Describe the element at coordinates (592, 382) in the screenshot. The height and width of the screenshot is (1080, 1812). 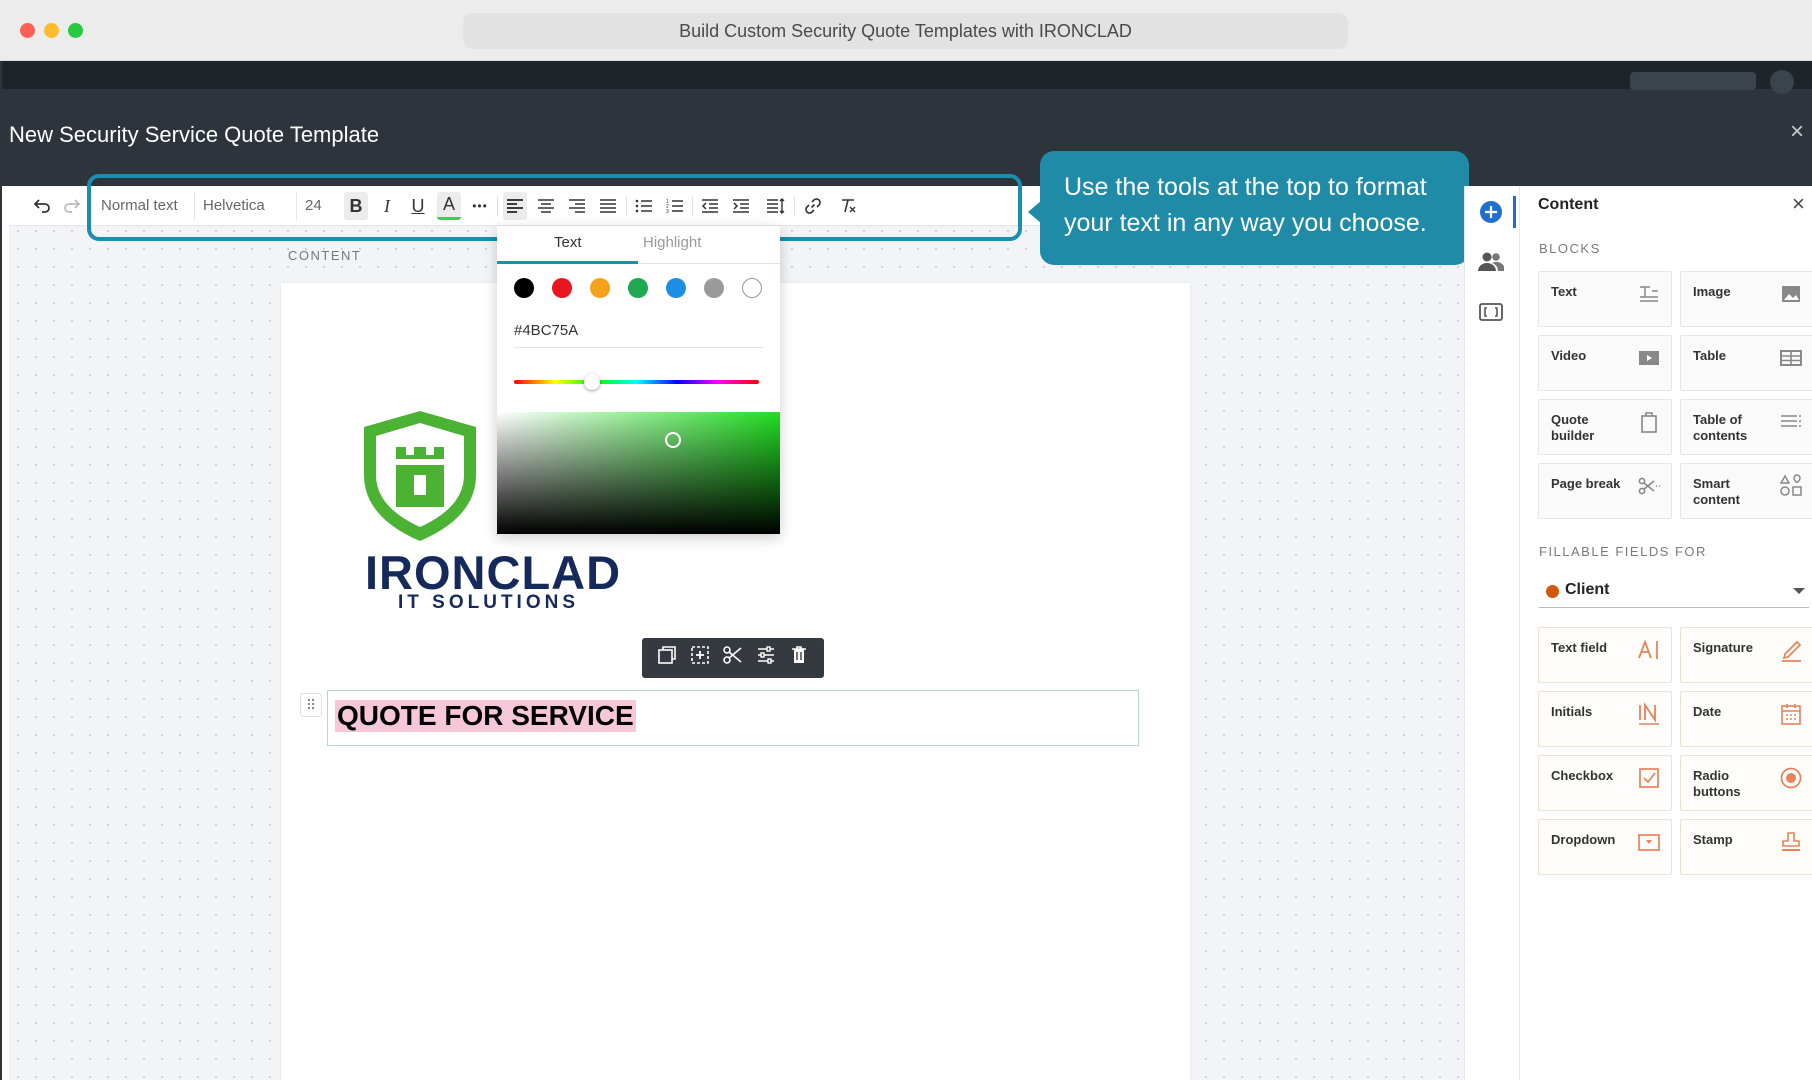
I see `hue-slider-handle` at that location.